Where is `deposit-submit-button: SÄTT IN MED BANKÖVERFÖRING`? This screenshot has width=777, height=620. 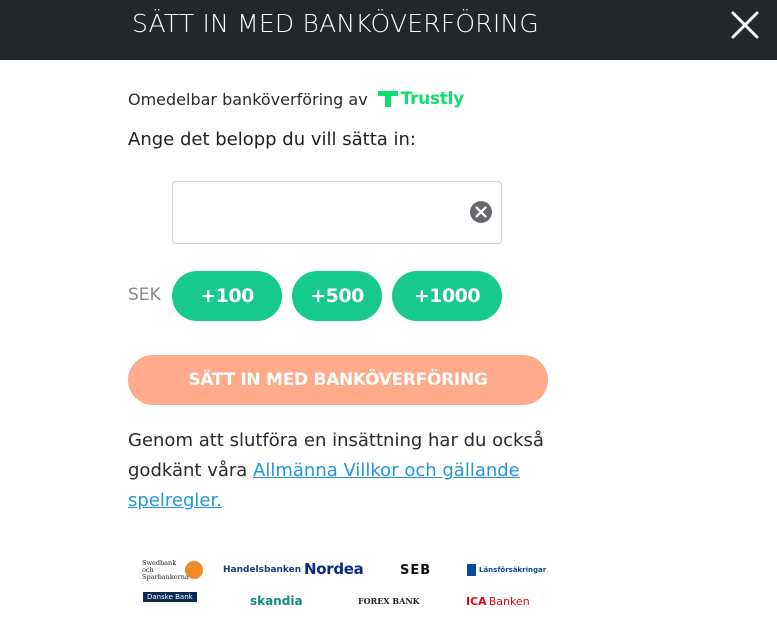
deposit-submit-button: SÄTT IN MED BANKÖVERFÖRING is located at coordinates (338, 380).